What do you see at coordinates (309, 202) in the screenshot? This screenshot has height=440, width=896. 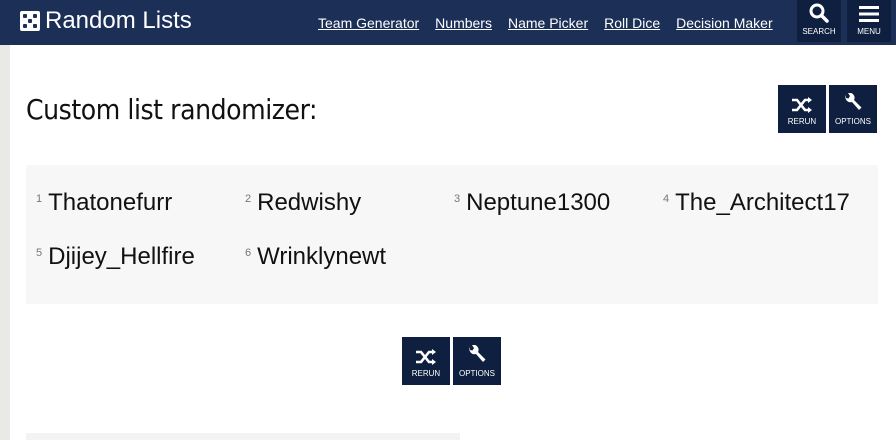 I see `item-name: Redwishy` at bounding box center [309, 202].